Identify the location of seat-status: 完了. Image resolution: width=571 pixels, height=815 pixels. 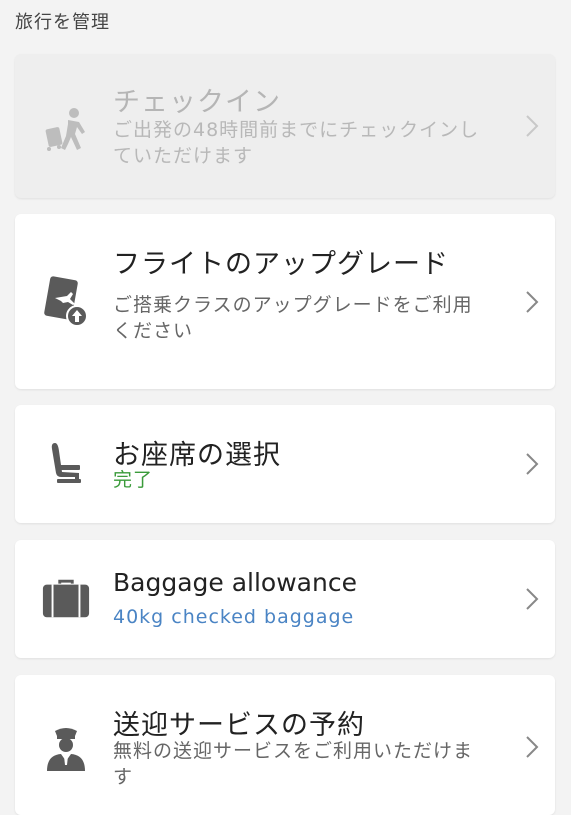
(133, 480).